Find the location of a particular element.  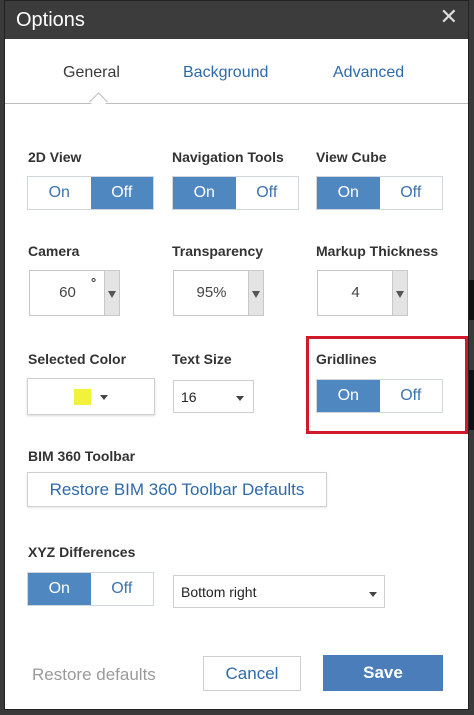

dialog-title: Options is located at coordinates (50, 20).